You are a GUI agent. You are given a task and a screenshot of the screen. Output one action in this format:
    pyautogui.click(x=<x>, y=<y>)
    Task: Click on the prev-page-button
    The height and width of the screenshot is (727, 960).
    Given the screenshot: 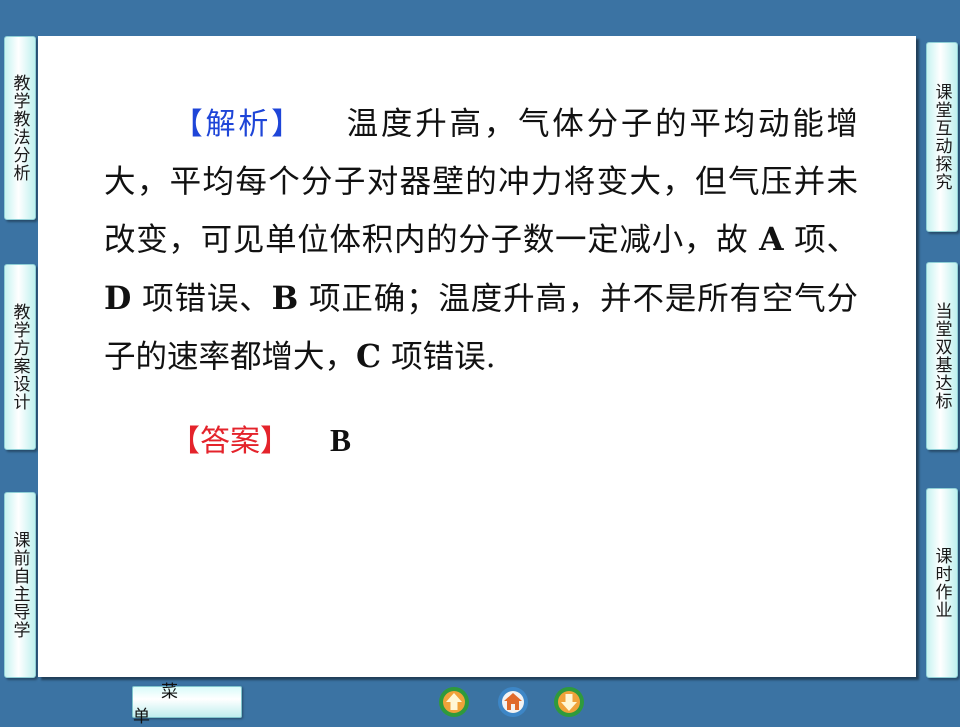 What is the action you would take?
    pyautogui.click(x=454, y=702)
    